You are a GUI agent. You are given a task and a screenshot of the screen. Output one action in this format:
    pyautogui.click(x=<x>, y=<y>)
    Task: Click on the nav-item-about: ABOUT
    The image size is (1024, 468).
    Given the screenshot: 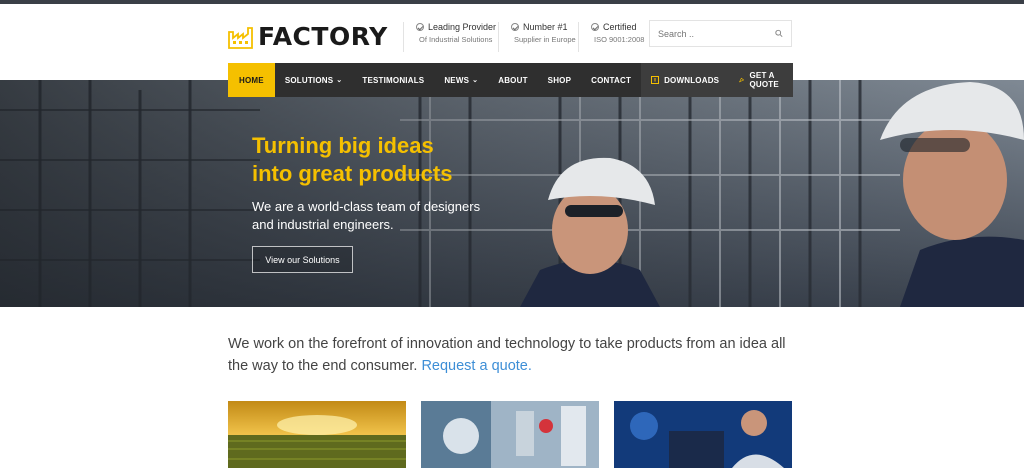 What is the action you would take?
    pyautogui.click(x=512, y=80)
    